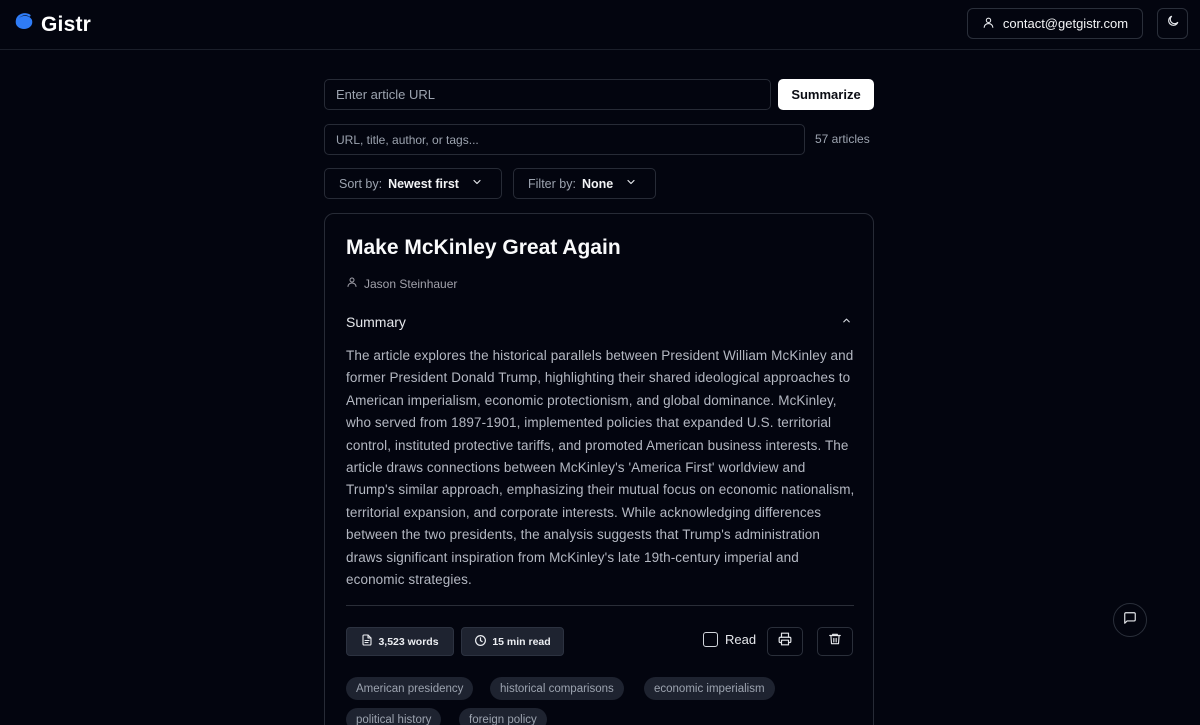 The width and height of the screenshot is (1200, 725). Describe the element at coordinates (741, 639) in the screenshot. I see `read-label: Read` at that location.